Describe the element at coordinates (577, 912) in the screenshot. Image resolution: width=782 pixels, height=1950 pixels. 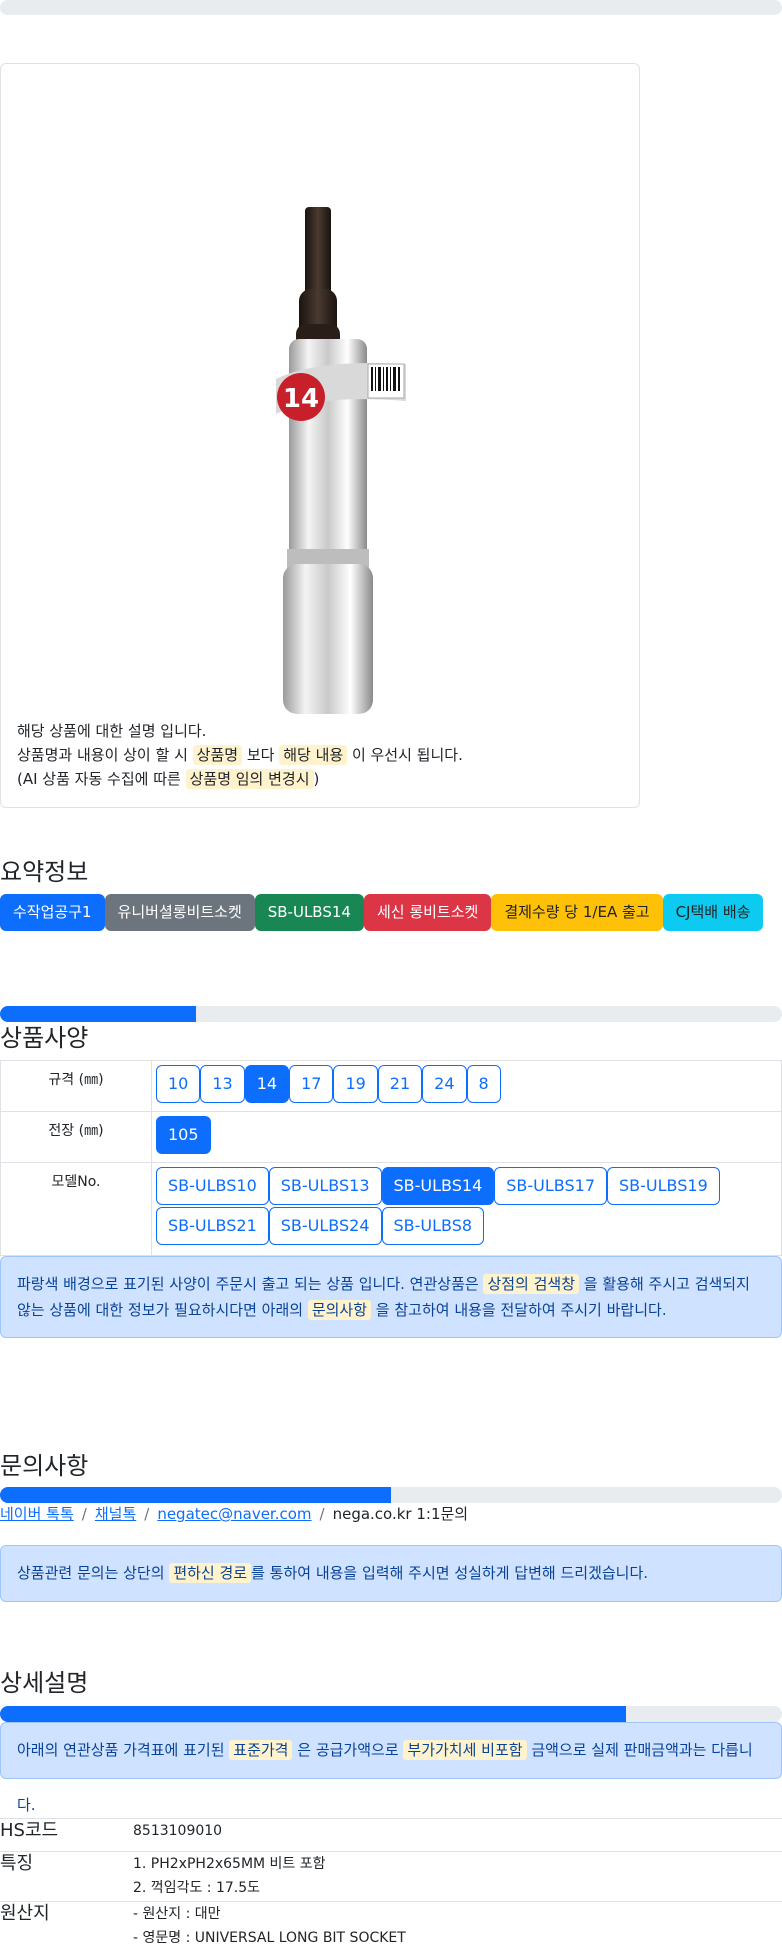
I see `badge-quantity: 결제수량 당 1/EA 출고` at that location.